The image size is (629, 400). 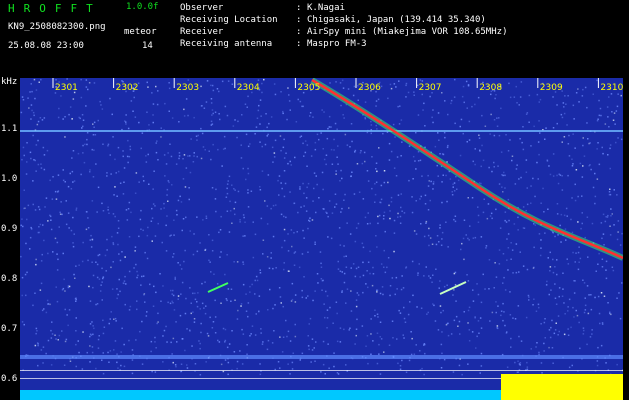 What do you see at coordinates (202, 32) in the screenshot?
I see `info-key-receiver: Receiver` at bounding box center [202, 32].